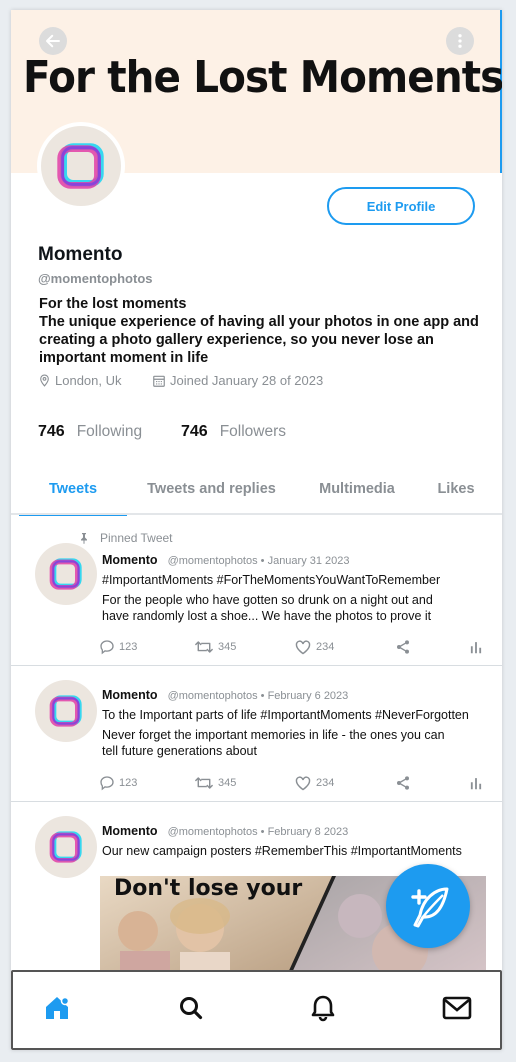 This screenshot has width=516, height=1062. Describe the element at coordinates (253, 431) in the screenshot. I see `followers-label: Followers` at that location.